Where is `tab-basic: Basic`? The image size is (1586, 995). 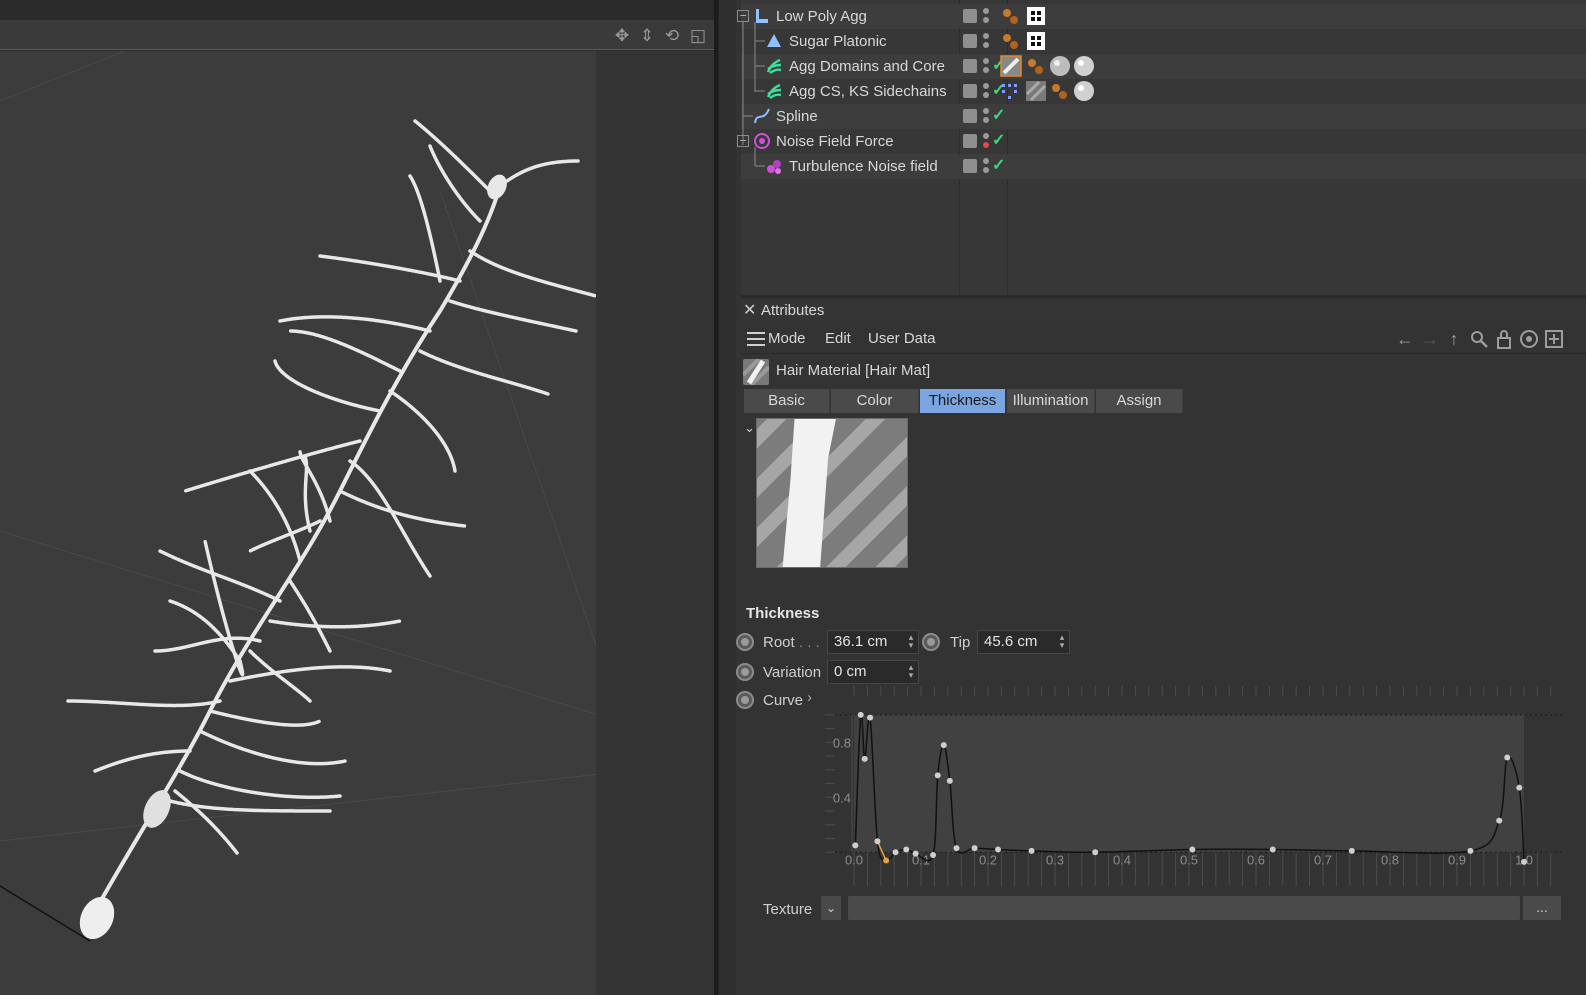 tab-basic: Basic is located at coordinates (787, 401).